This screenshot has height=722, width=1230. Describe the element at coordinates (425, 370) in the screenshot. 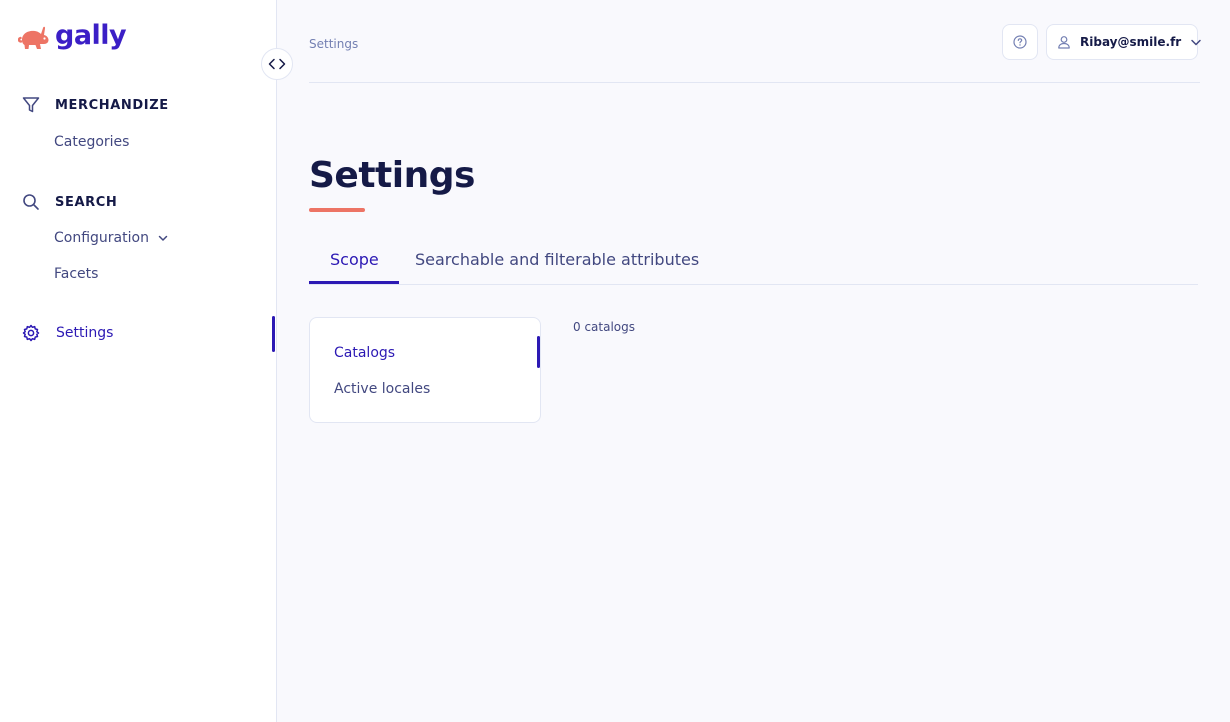

I see `scope-menu: Catalogs Active locales` at that location.